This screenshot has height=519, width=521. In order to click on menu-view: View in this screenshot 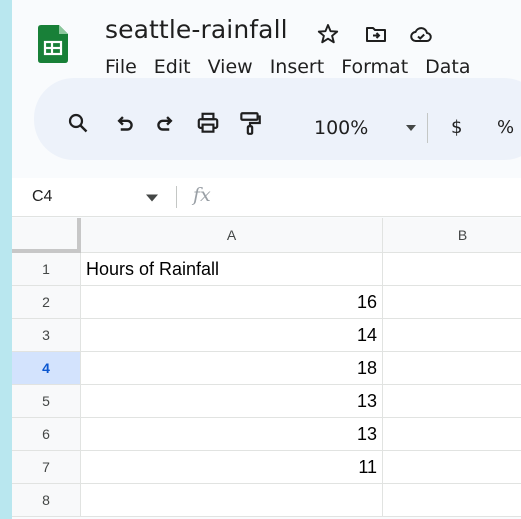, I will do `click(239, 67)`.